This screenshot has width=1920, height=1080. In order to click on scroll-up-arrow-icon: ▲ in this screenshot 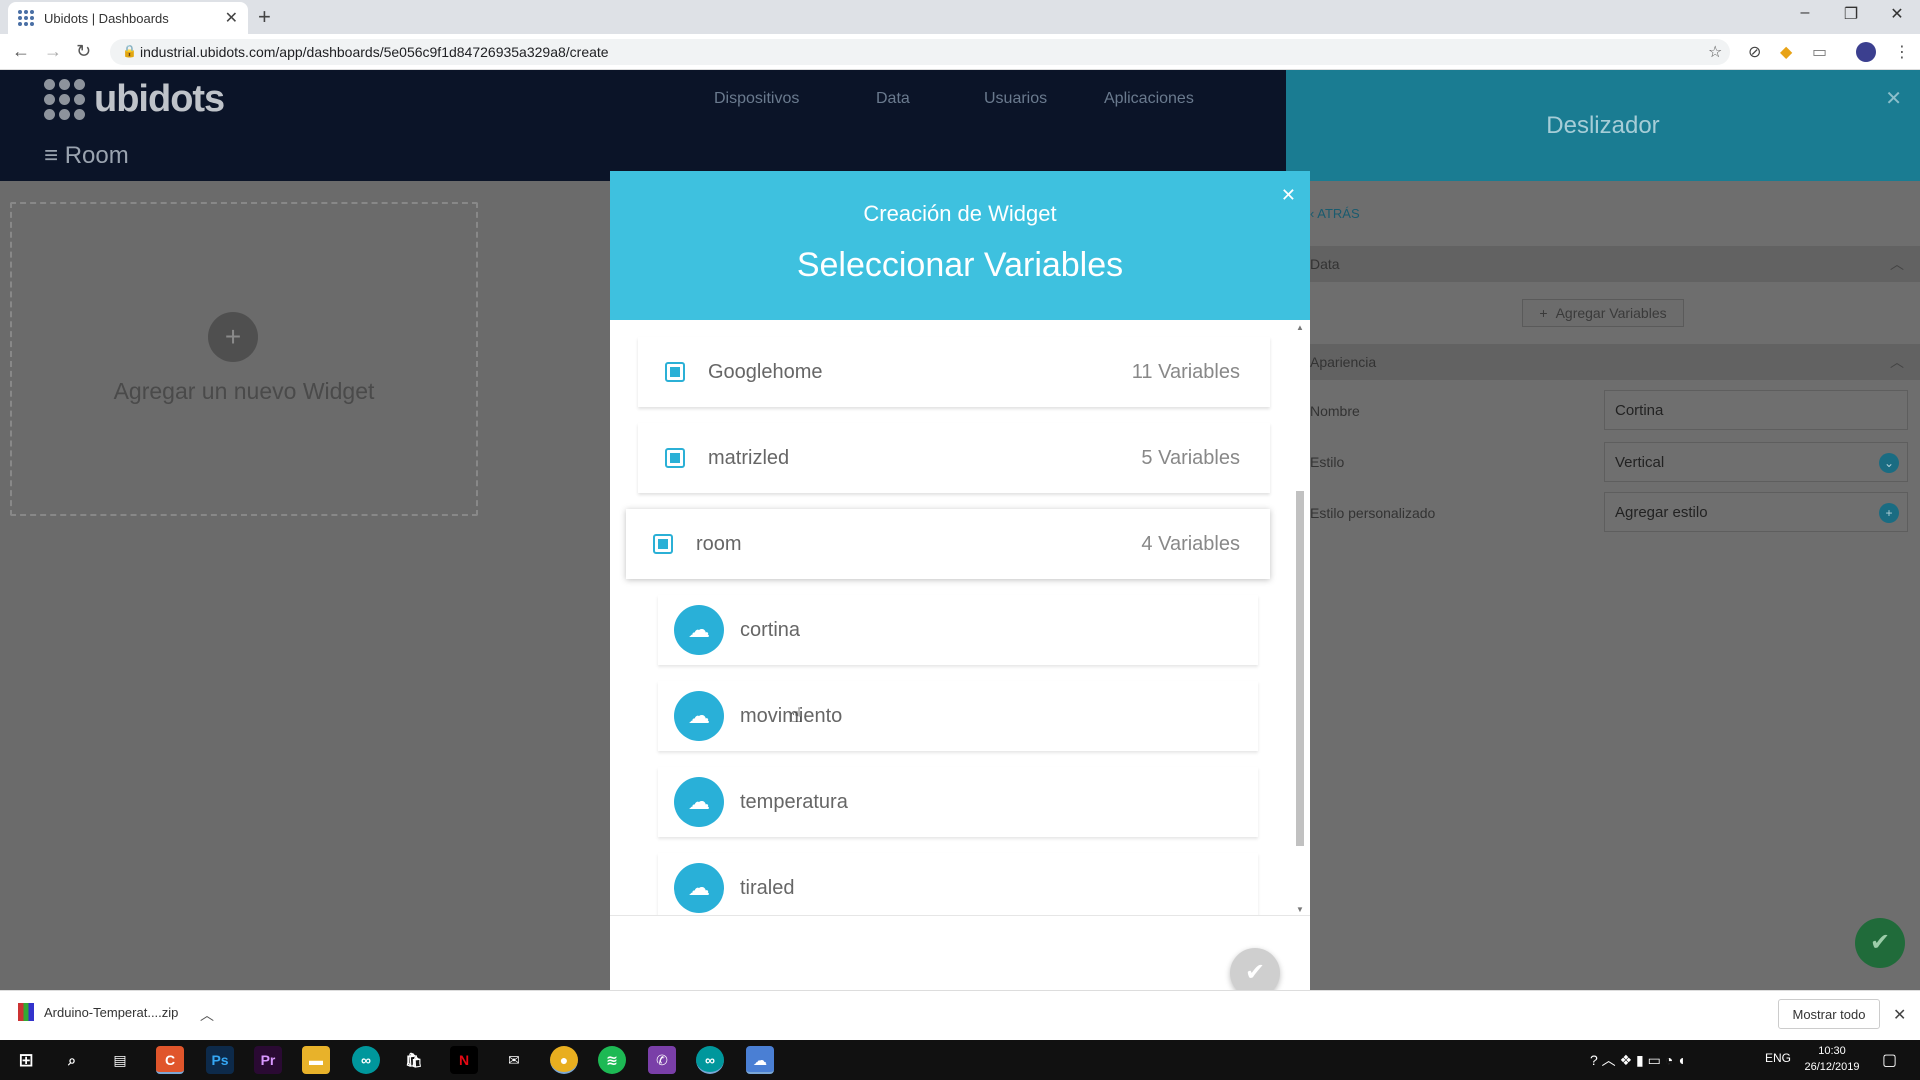, I will do `click(1300, 327)`.